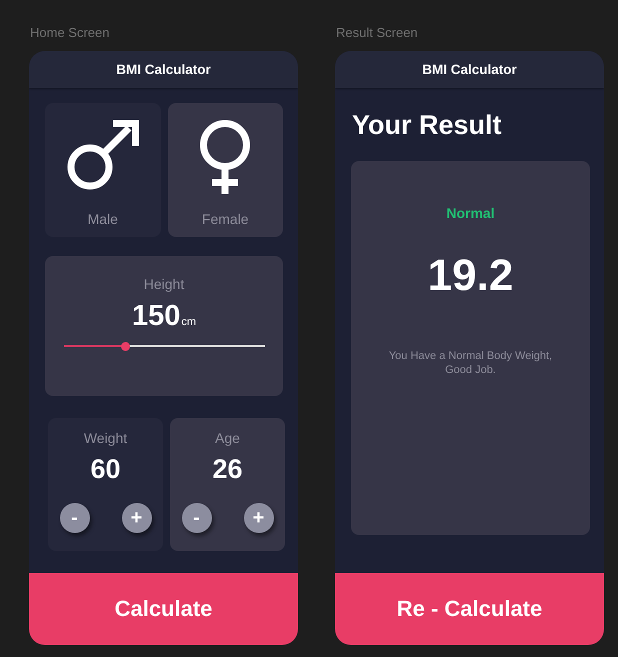  I want to click on male-symbol-icon, so click(102, 155).